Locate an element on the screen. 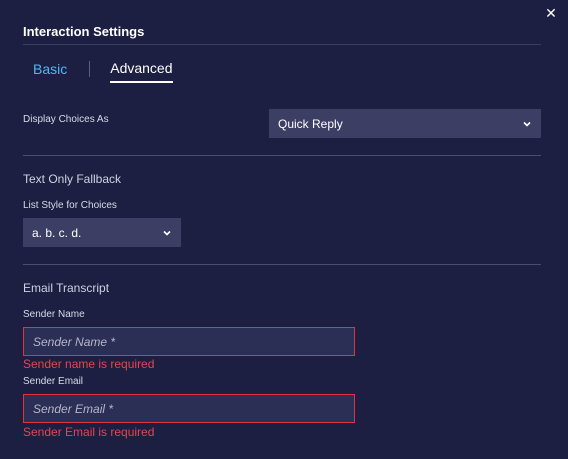 The image size is (568, 459). title-divider is located at coordinates (282, 44).